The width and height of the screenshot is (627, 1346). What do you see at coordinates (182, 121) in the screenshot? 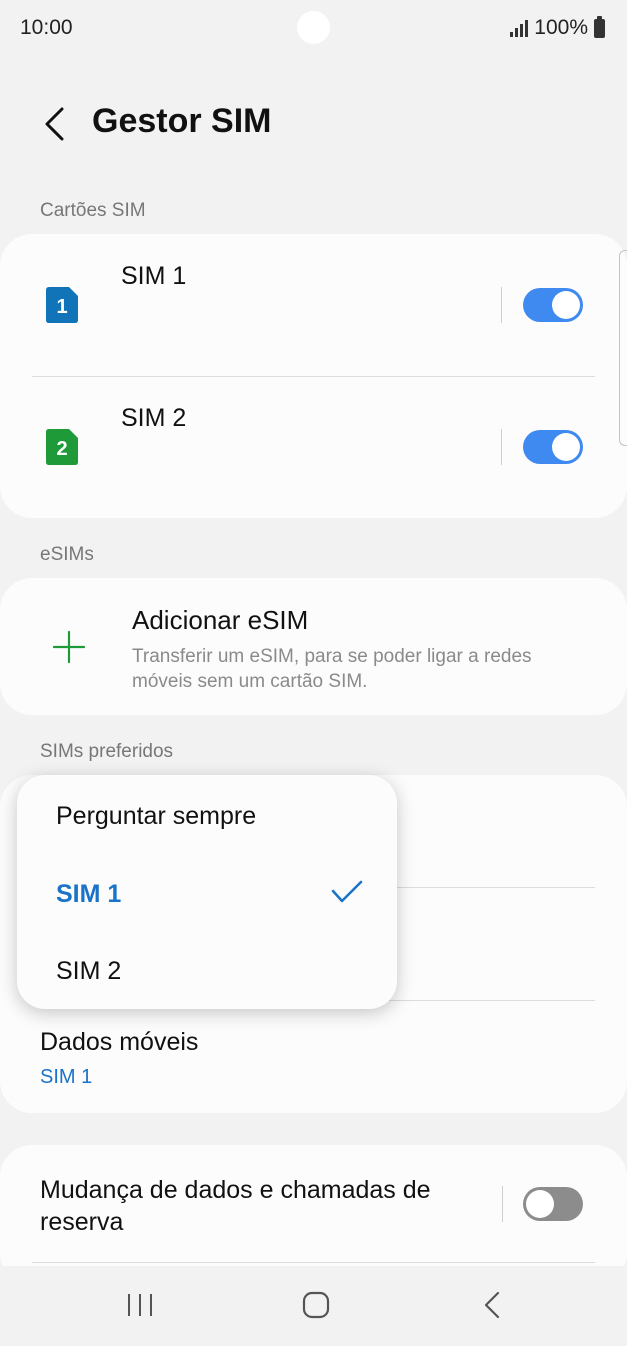
I see `page-title: Gestor SIM` at bounding box center [182, 121].